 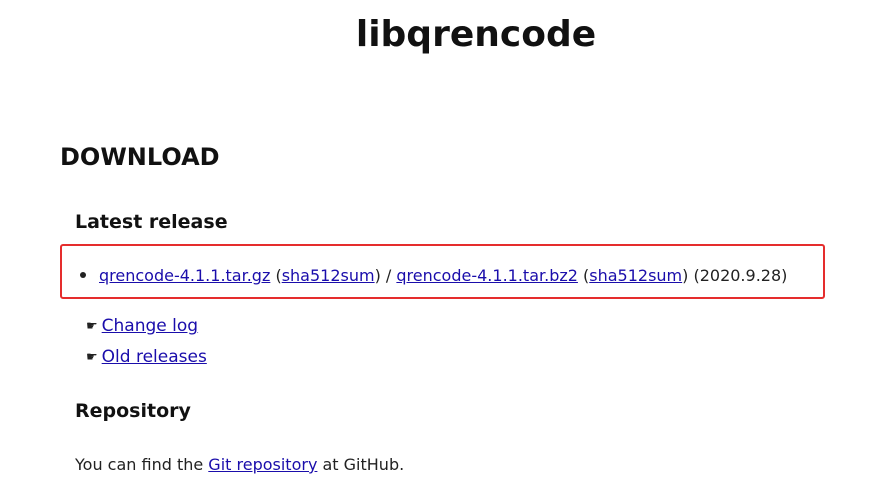 What do you see at coordinates (476, 34) in the screenshot?
I see `site-title: libqrencode` at bounding box center [476, 34].